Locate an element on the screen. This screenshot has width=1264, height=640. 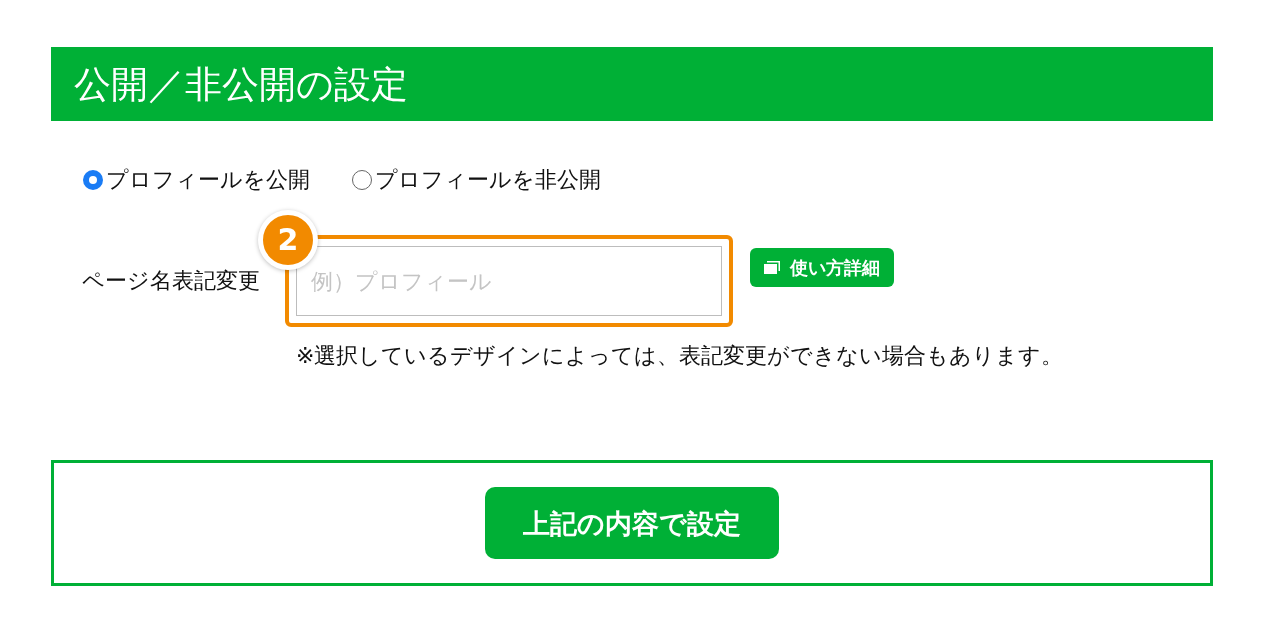
page-name-input: 例）プロフィール is located at coordinates (509, 281).